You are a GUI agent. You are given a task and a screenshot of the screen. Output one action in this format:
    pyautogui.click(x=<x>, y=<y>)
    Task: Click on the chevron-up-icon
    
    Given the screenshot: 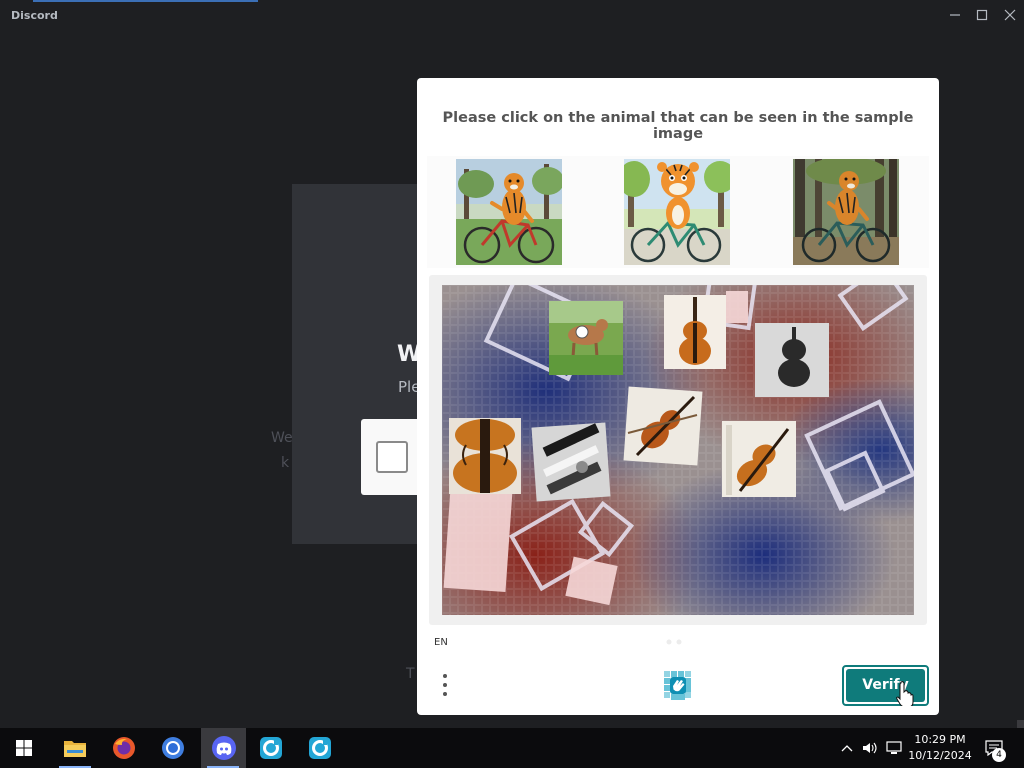 What is the action you would take?
    pyautogui.click(x=847, y=748)
    